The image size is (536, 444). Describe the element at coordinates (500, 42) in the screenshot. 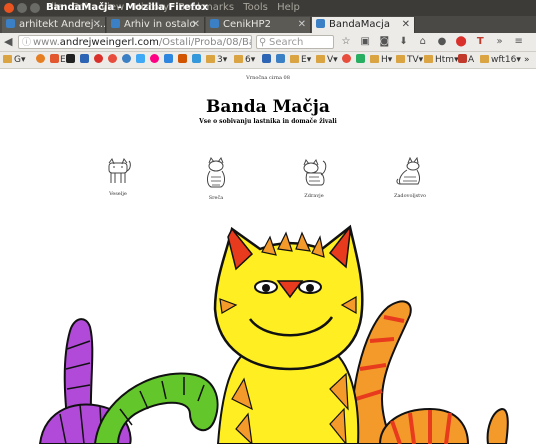

I see `overflow-chevron-icon: »` at that location.